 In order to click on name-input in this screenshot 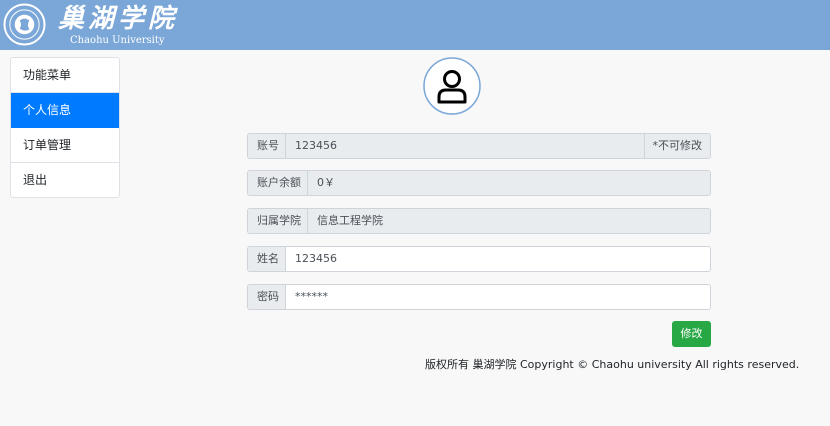, I will do `click(498, 259)`.